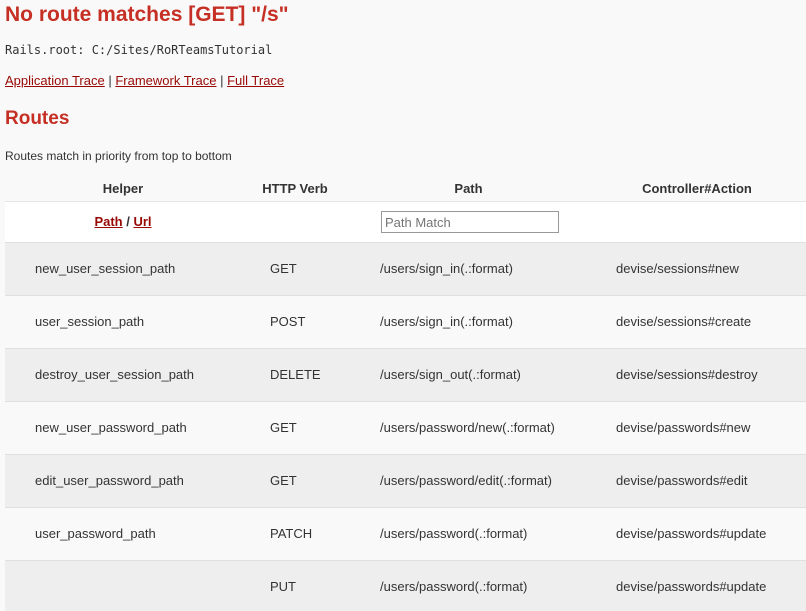 Image resolution: width=806 pixels, height=611 pixels. What do you see at coordinates (405, 187) in the screenshot?
I see `table-header: Helper HTTP Verb Path Controller#Action` at bounding box center [405, 187].